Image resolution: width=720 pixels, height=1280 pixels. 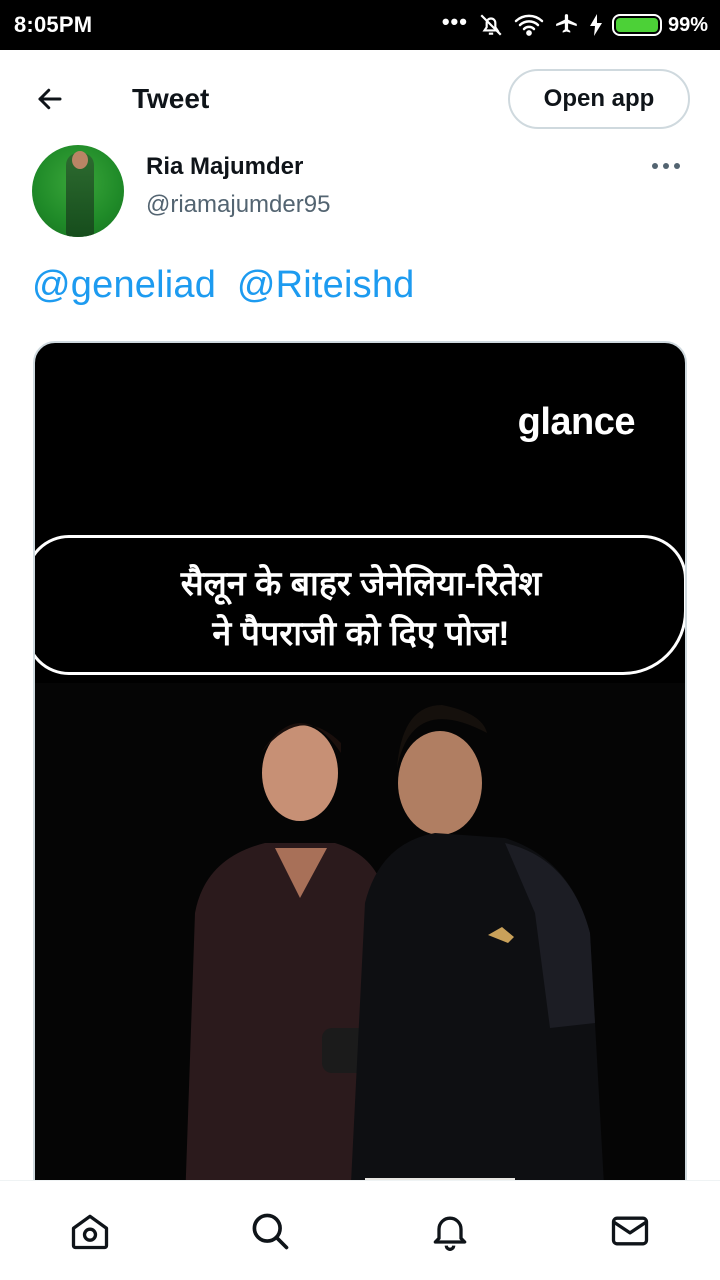 I want to click on battery-body, so click(x=636, y=25).